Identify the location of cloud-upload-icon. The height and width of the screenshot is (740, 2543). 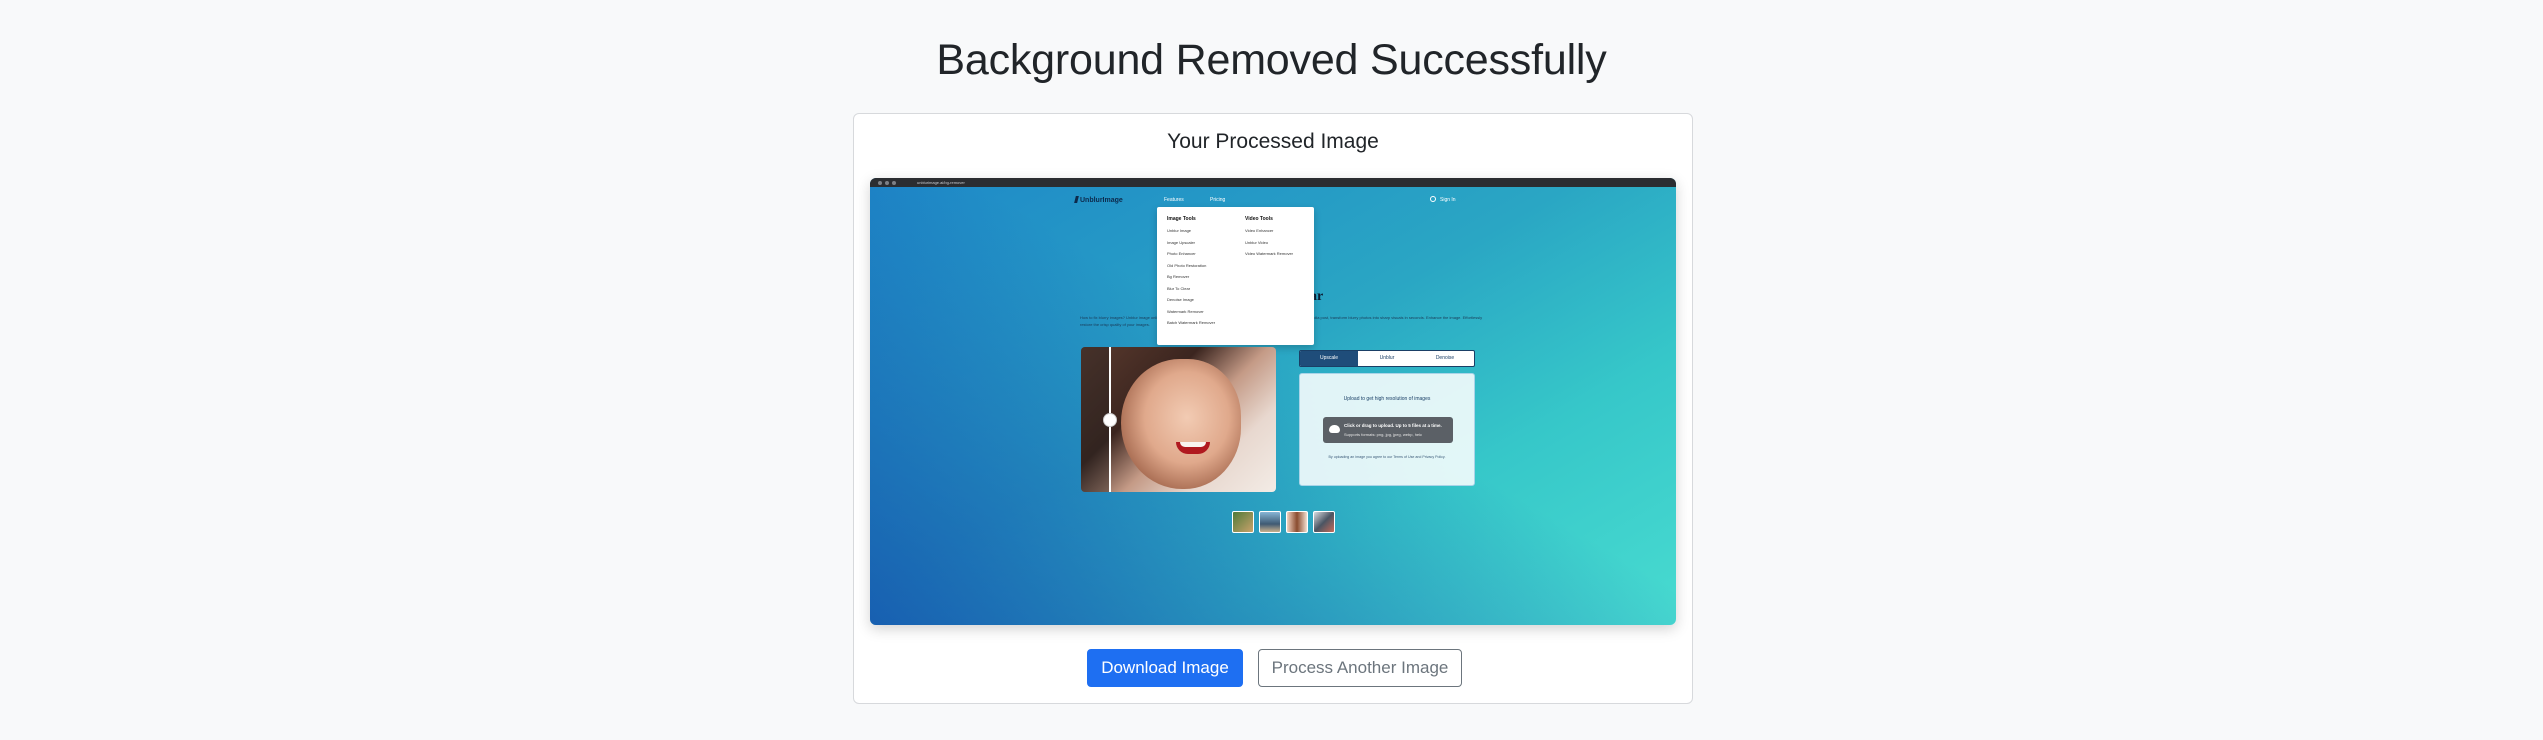
(1334, 429).